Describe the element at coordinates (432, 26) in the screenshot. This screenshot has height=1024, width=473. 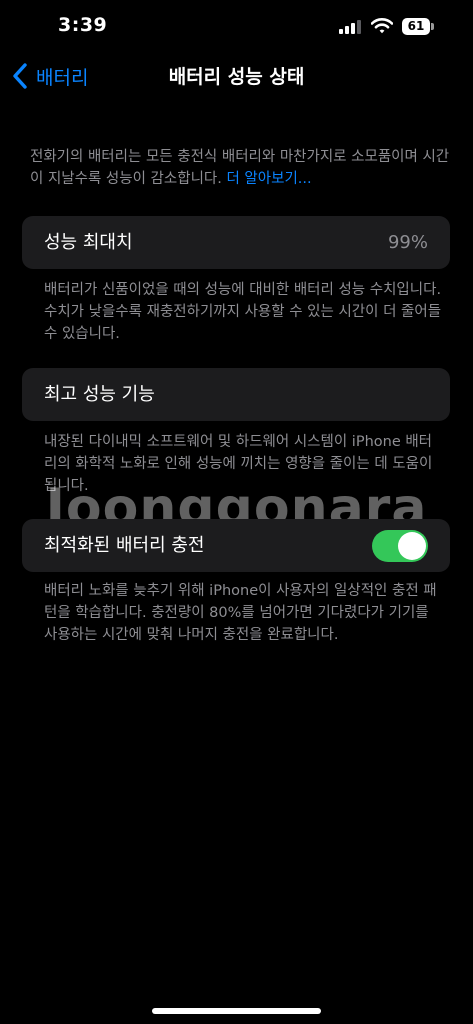
I see `battery-cap` at that location.